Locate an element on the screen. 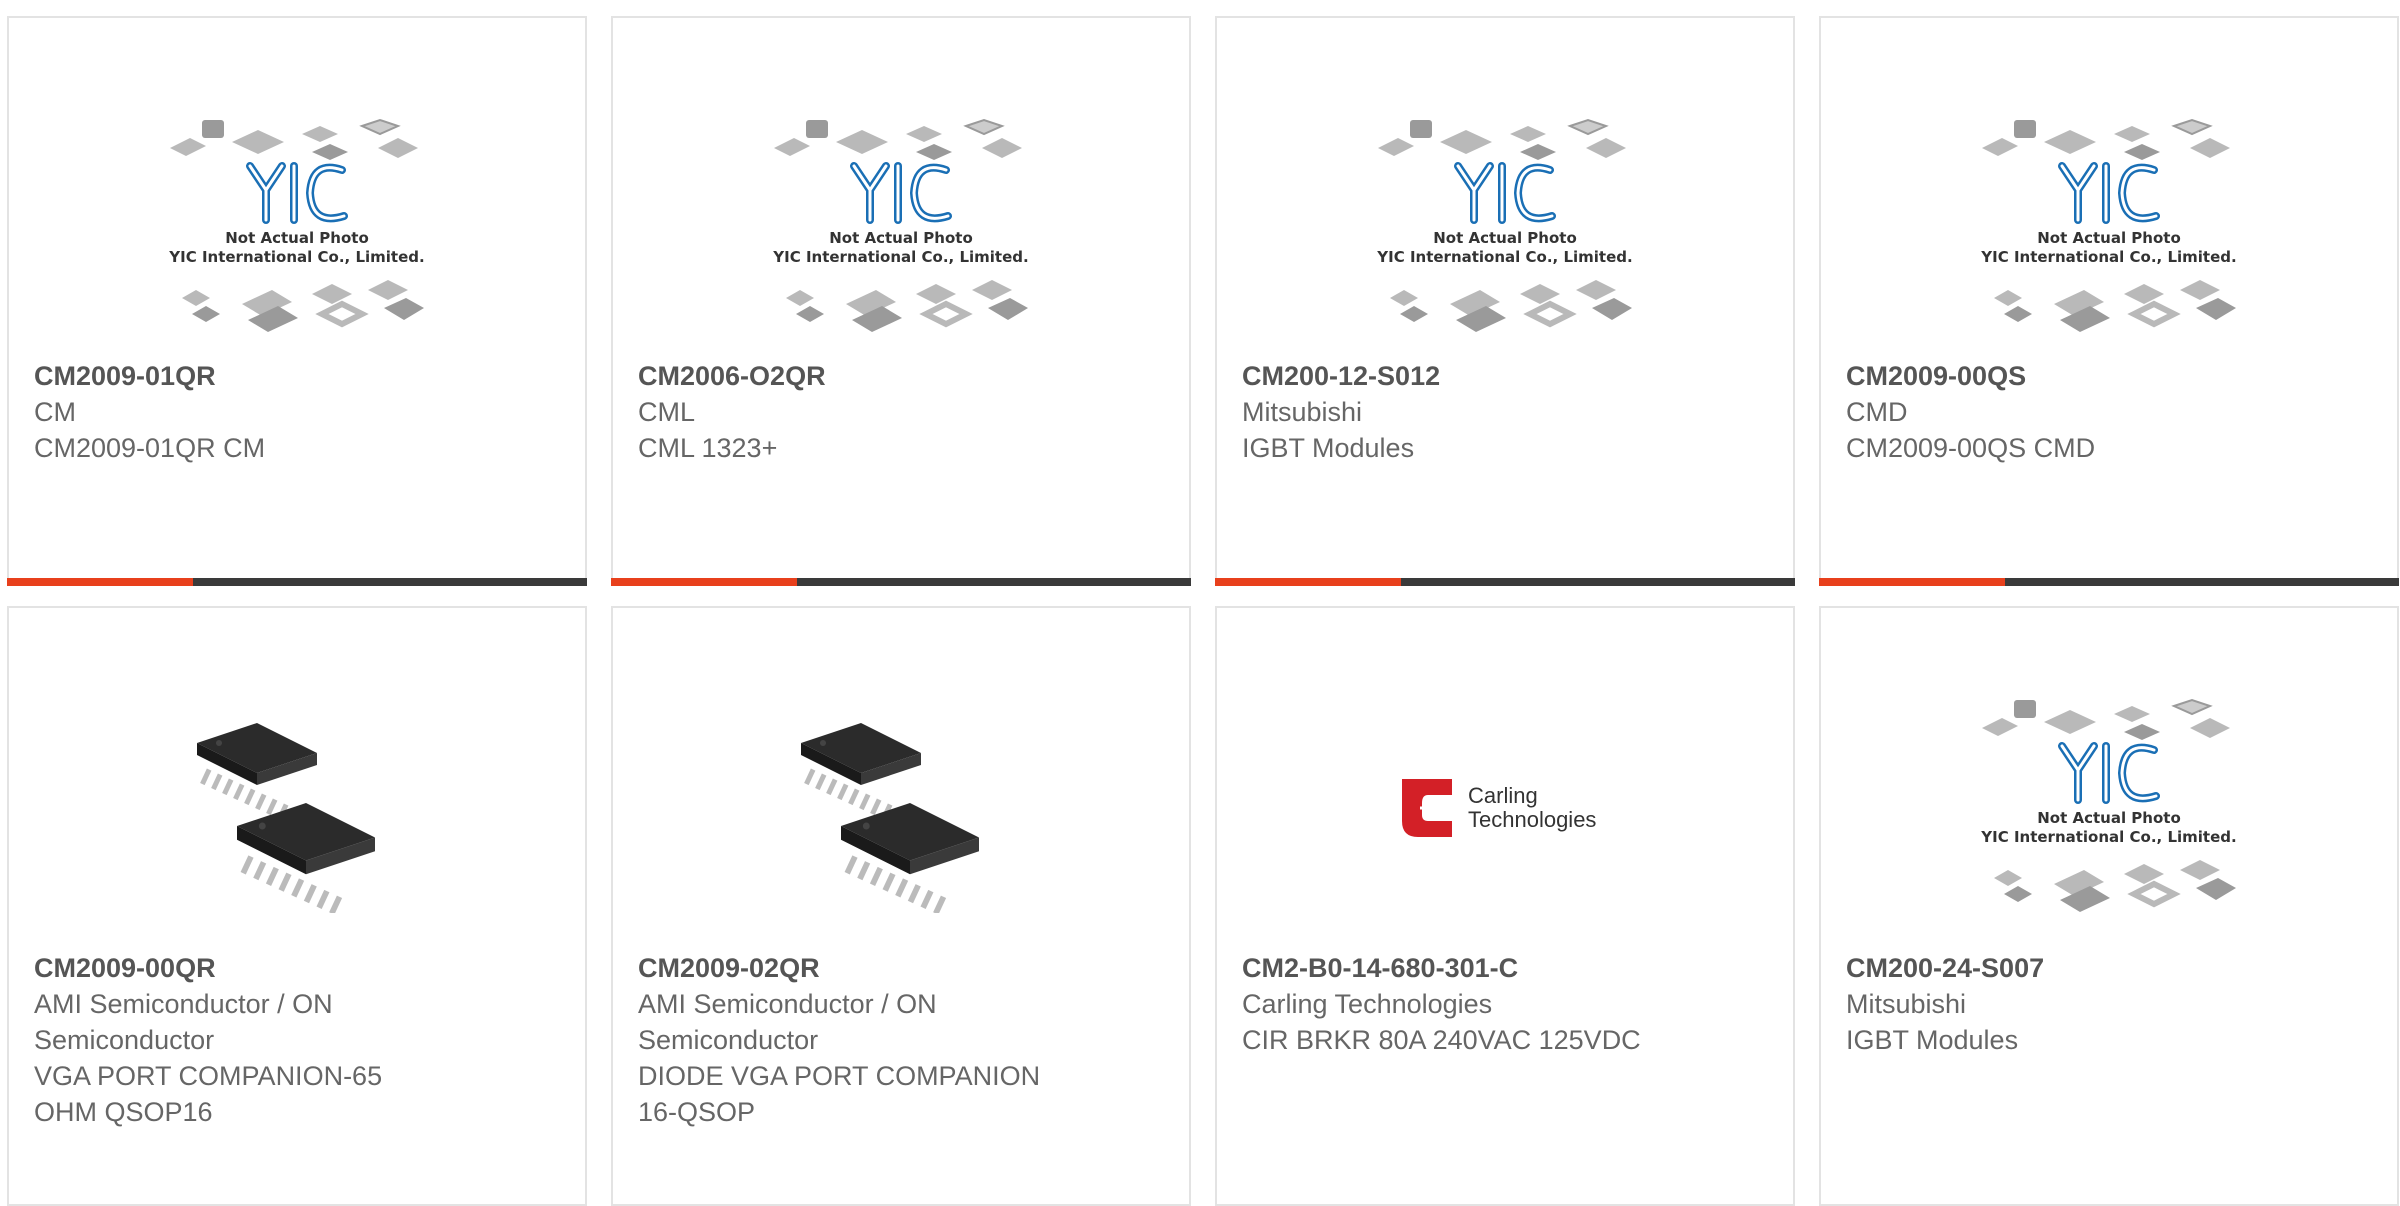 The image size is (2400, 1206). carling-technologies-logo: Carling Technologies is located at coordinates (1505, 808).